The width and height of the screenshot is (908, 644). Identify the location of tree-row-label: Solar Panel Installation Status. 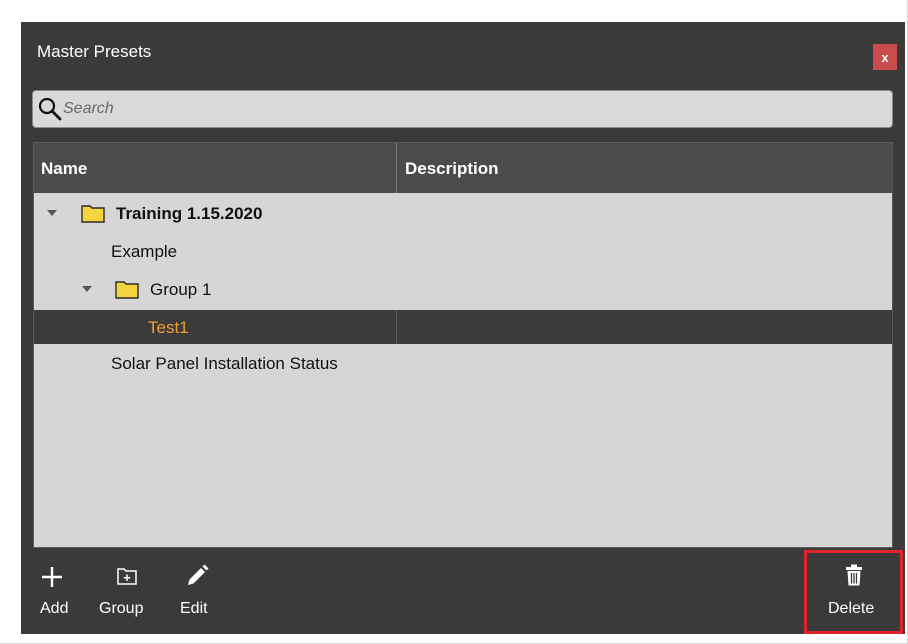
(224, 363).